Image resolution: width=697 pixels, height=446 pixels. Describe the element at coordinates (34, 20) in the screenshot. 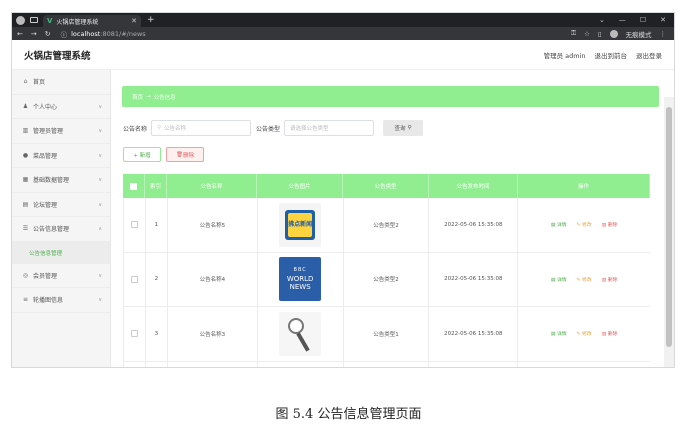

I see `tab-group-icon` at that location.